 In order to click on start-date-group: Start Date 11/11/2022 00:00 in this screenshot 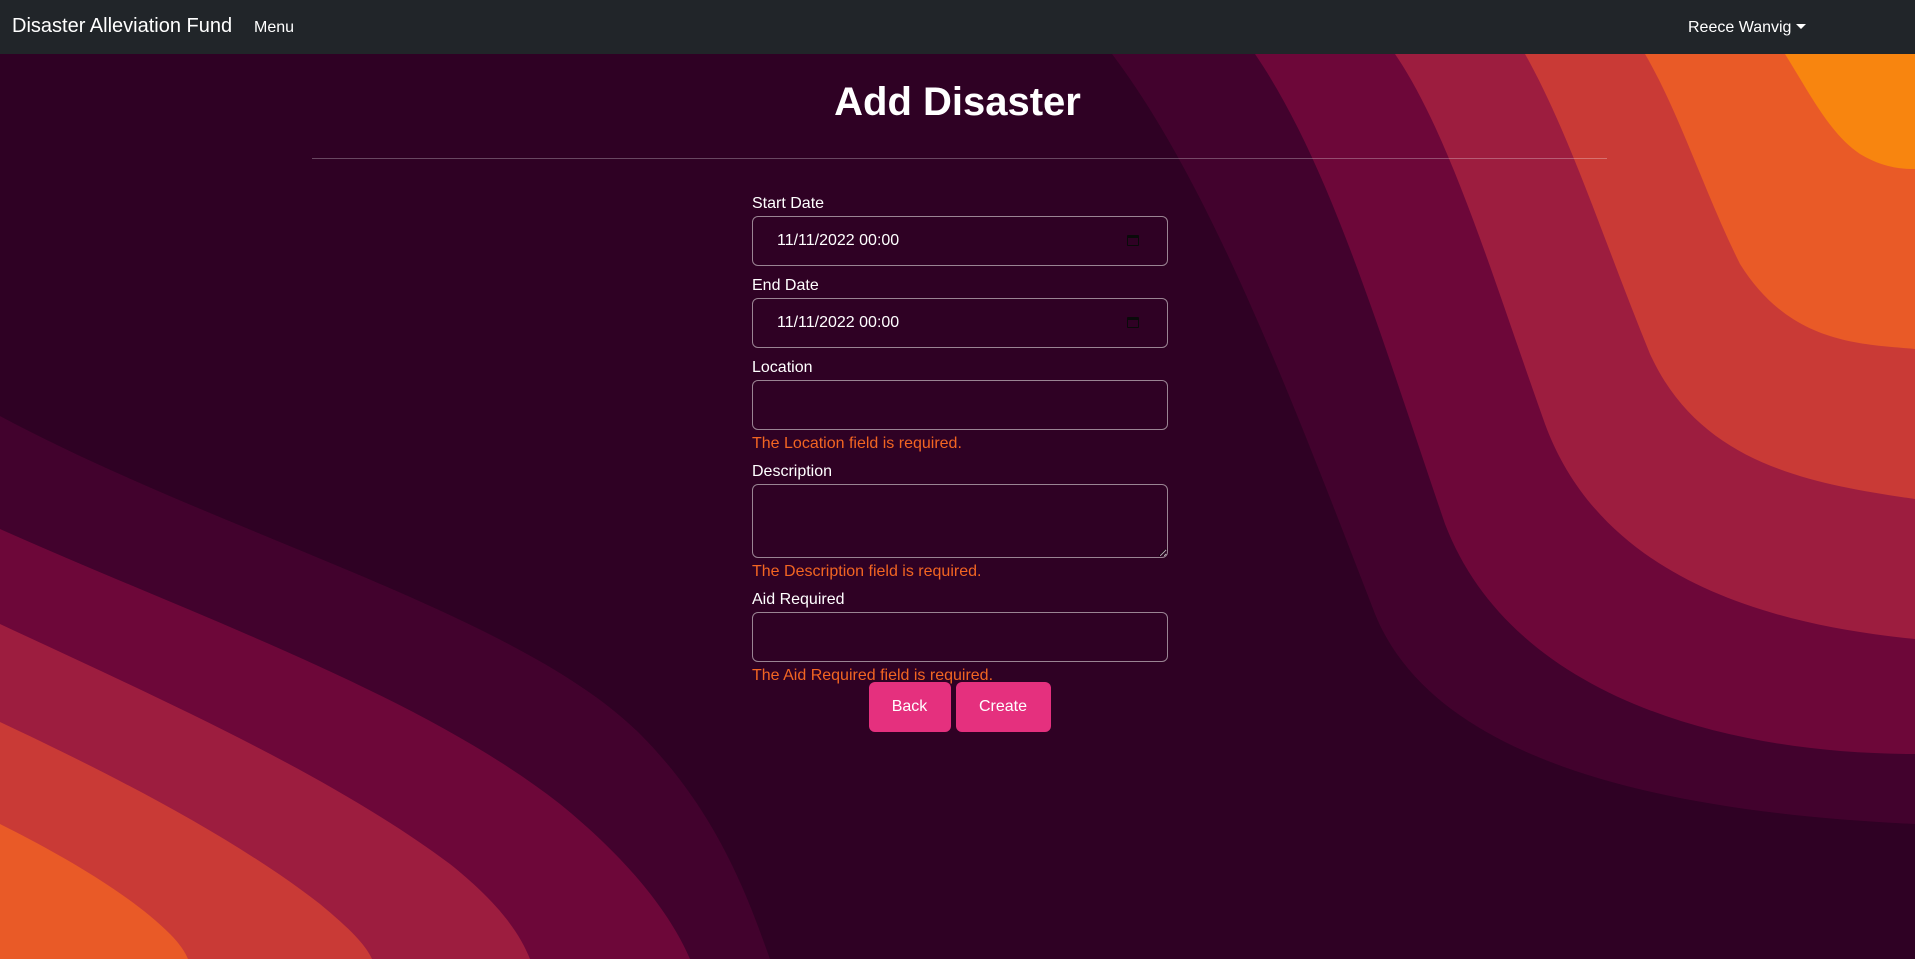, I will do `click(960, 230)`.